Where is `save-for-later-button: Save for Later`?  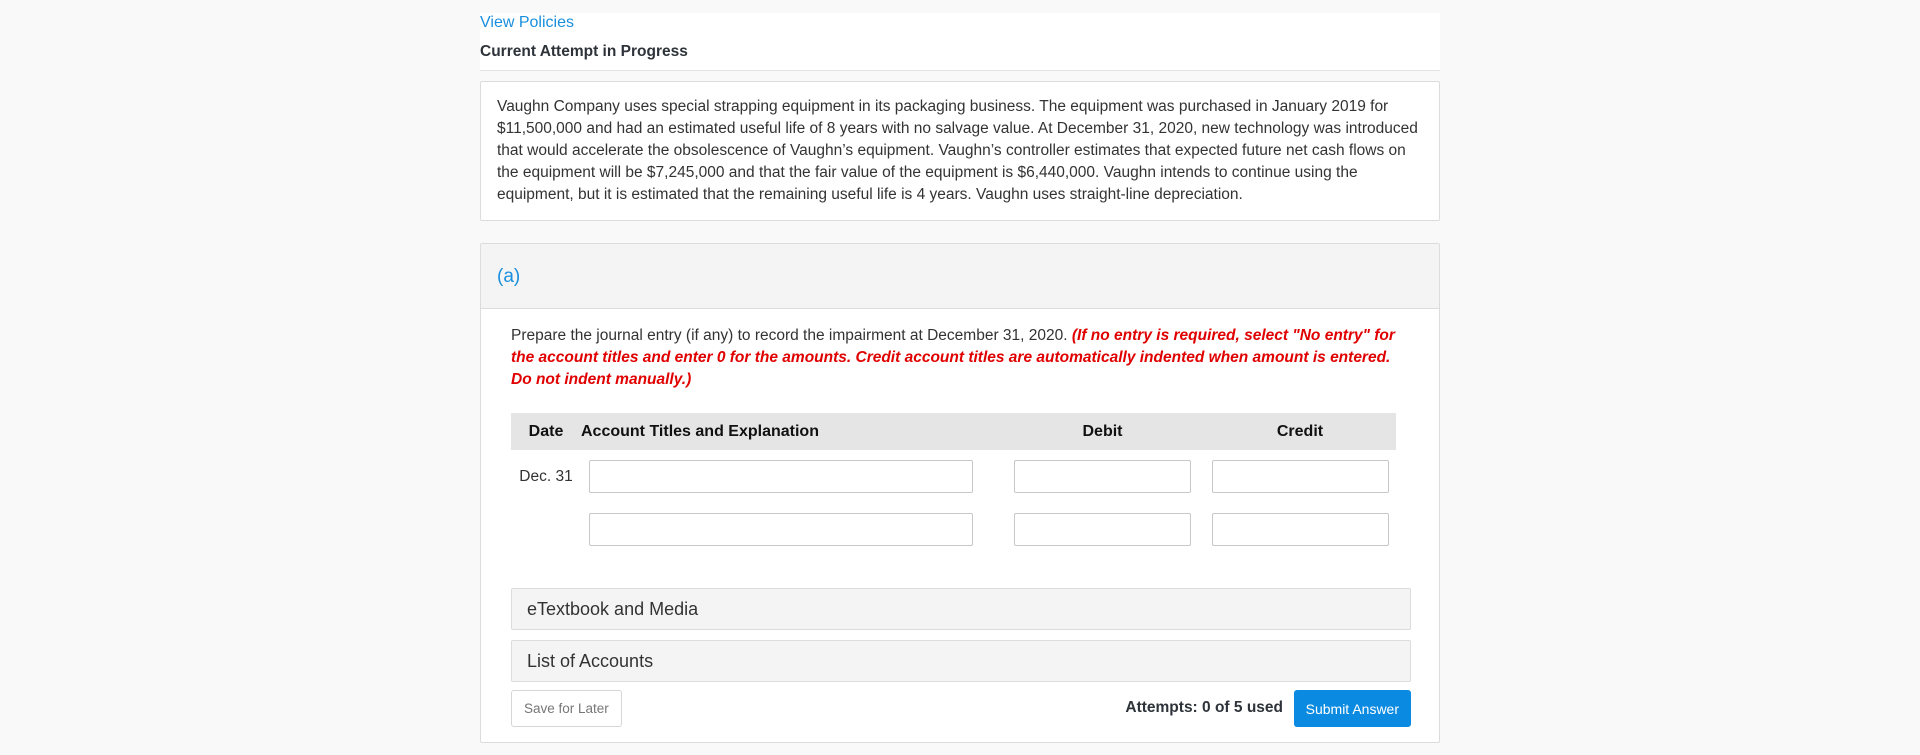
save-for-later-button: Save for Later is located at coordinates (566, 708).